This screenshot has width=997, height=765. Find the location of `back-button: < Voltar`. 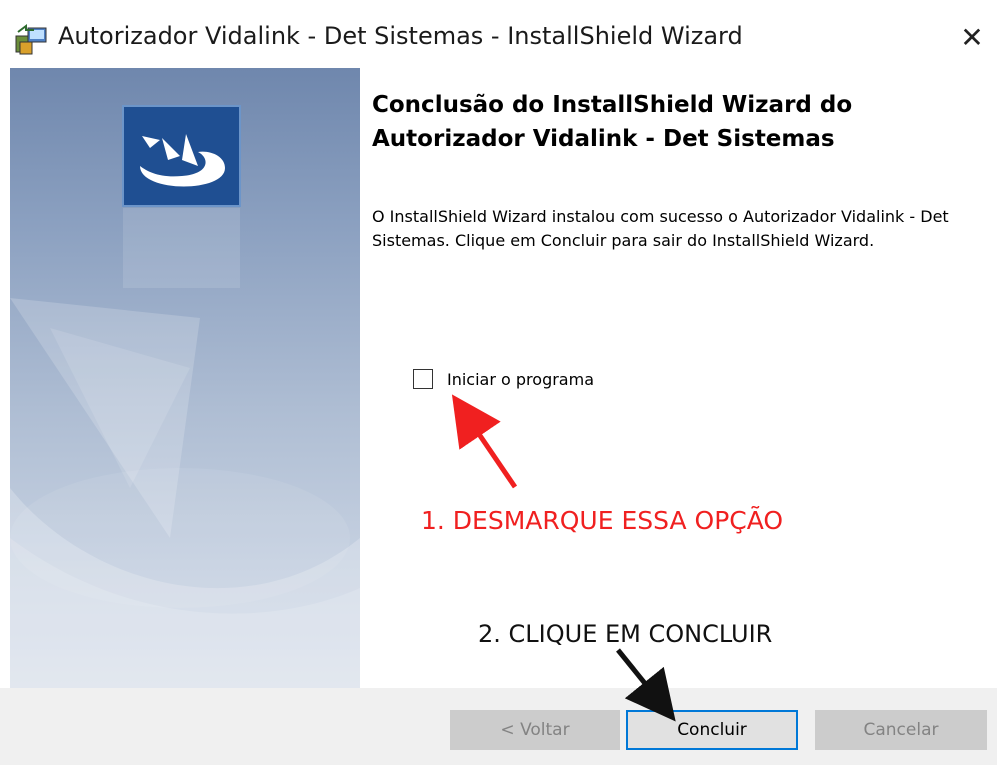

back-button: < Voltar is located at coordinates (535, 730).